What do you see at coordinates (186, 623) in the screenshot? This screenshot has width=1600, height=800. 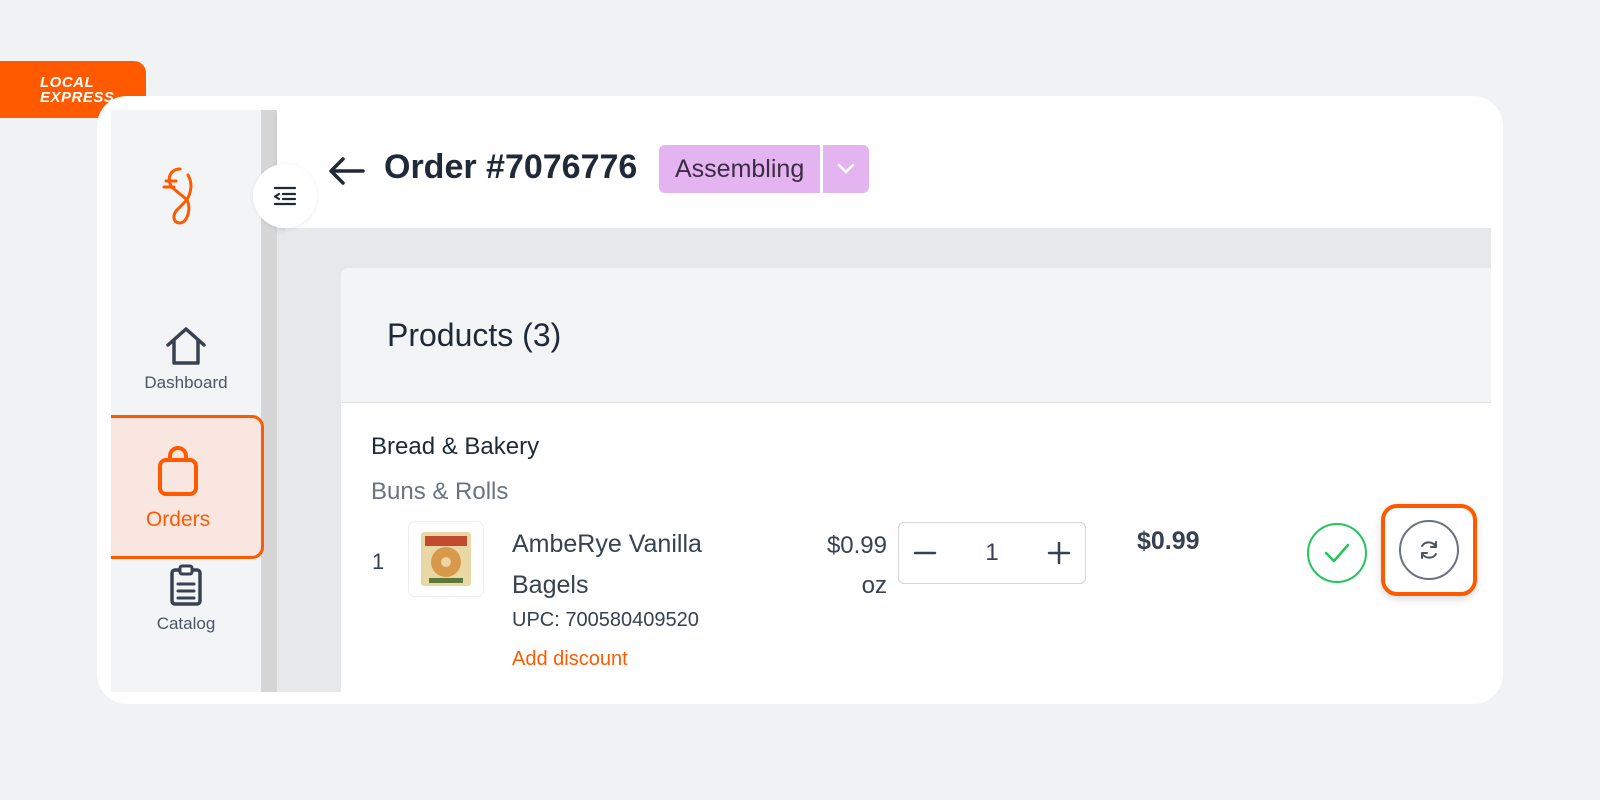 I see `sidebar-item-label: Catalog` at bounding box center [186, 623].